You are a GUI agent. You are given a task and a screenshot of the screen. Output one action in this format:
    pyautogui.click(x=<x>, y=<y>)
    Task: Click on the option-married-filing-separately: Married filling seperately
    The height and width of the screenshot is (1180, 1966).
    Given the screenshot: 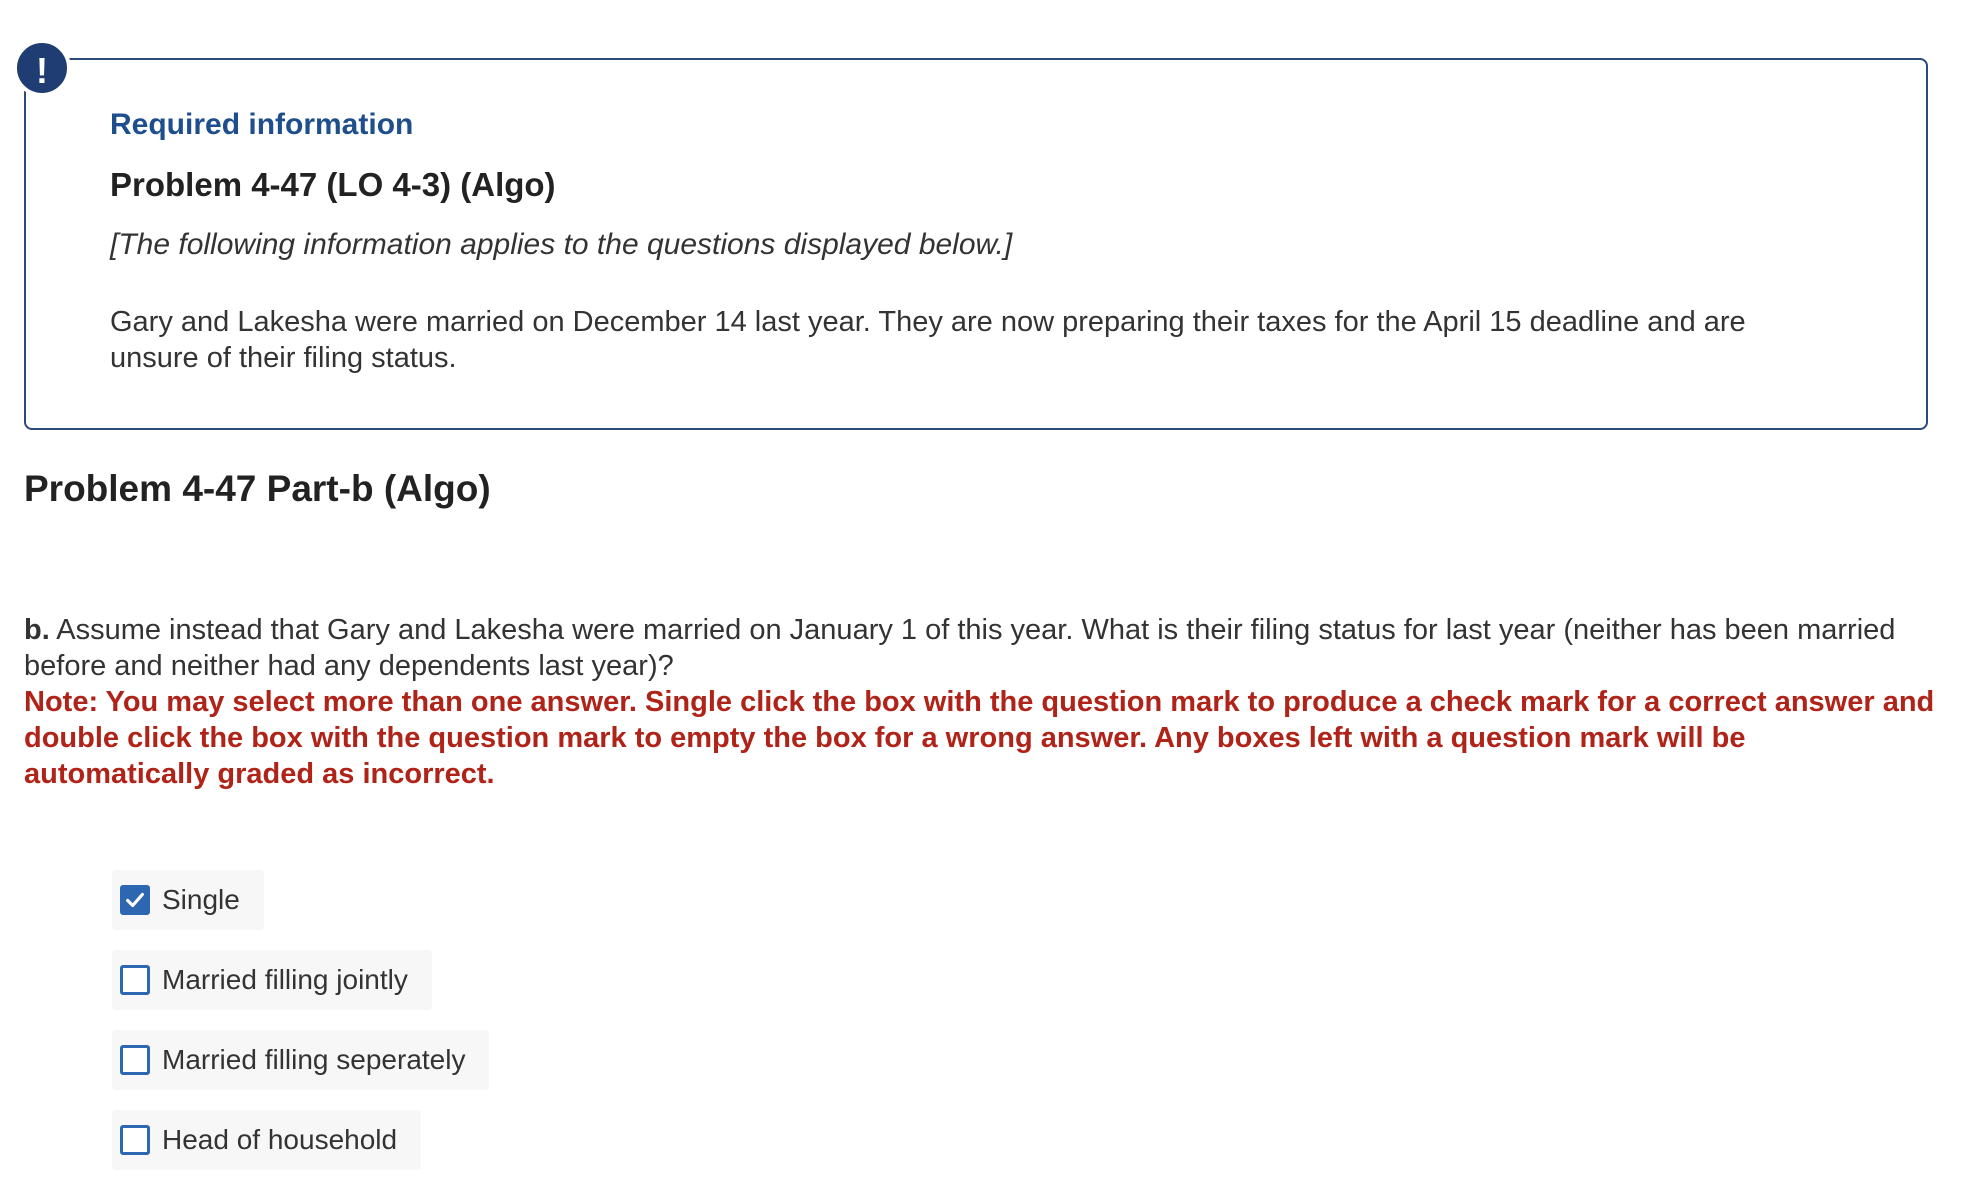 What is the action you would take?
    pyautogui.click(x=301, y=1060)
    